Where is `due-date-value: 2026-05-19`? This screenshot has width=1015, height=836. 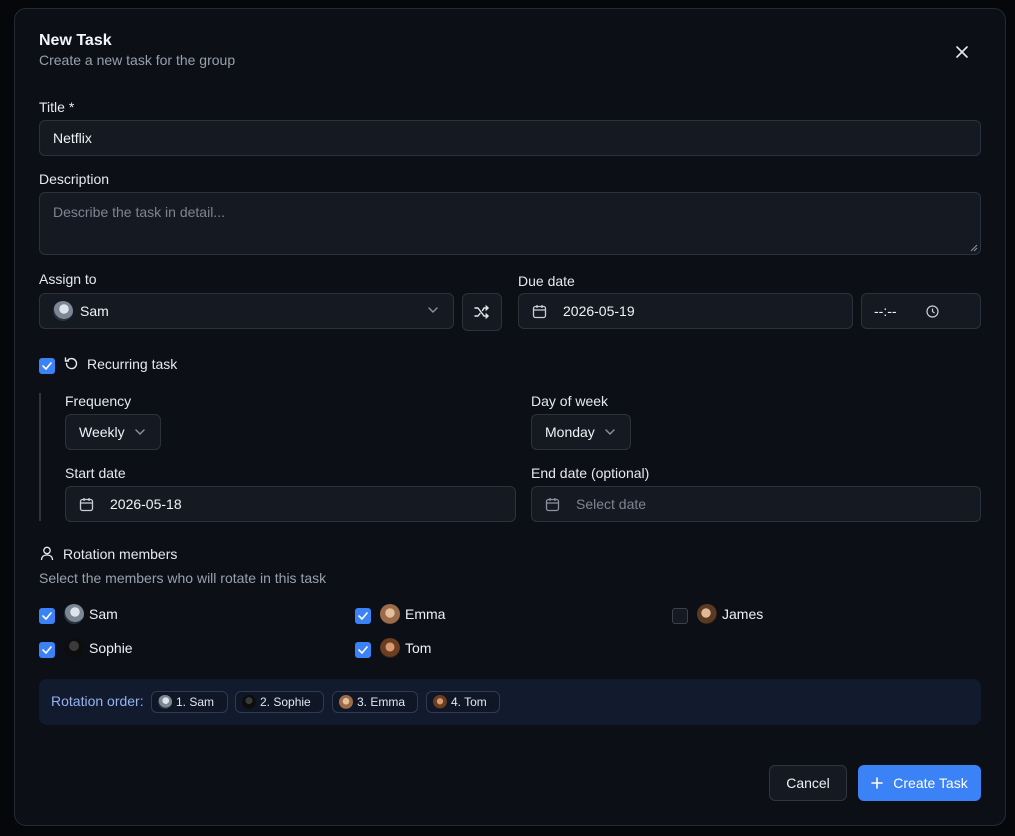 due-date-value: 2026-05-19 is located at coordinates (599, 311).